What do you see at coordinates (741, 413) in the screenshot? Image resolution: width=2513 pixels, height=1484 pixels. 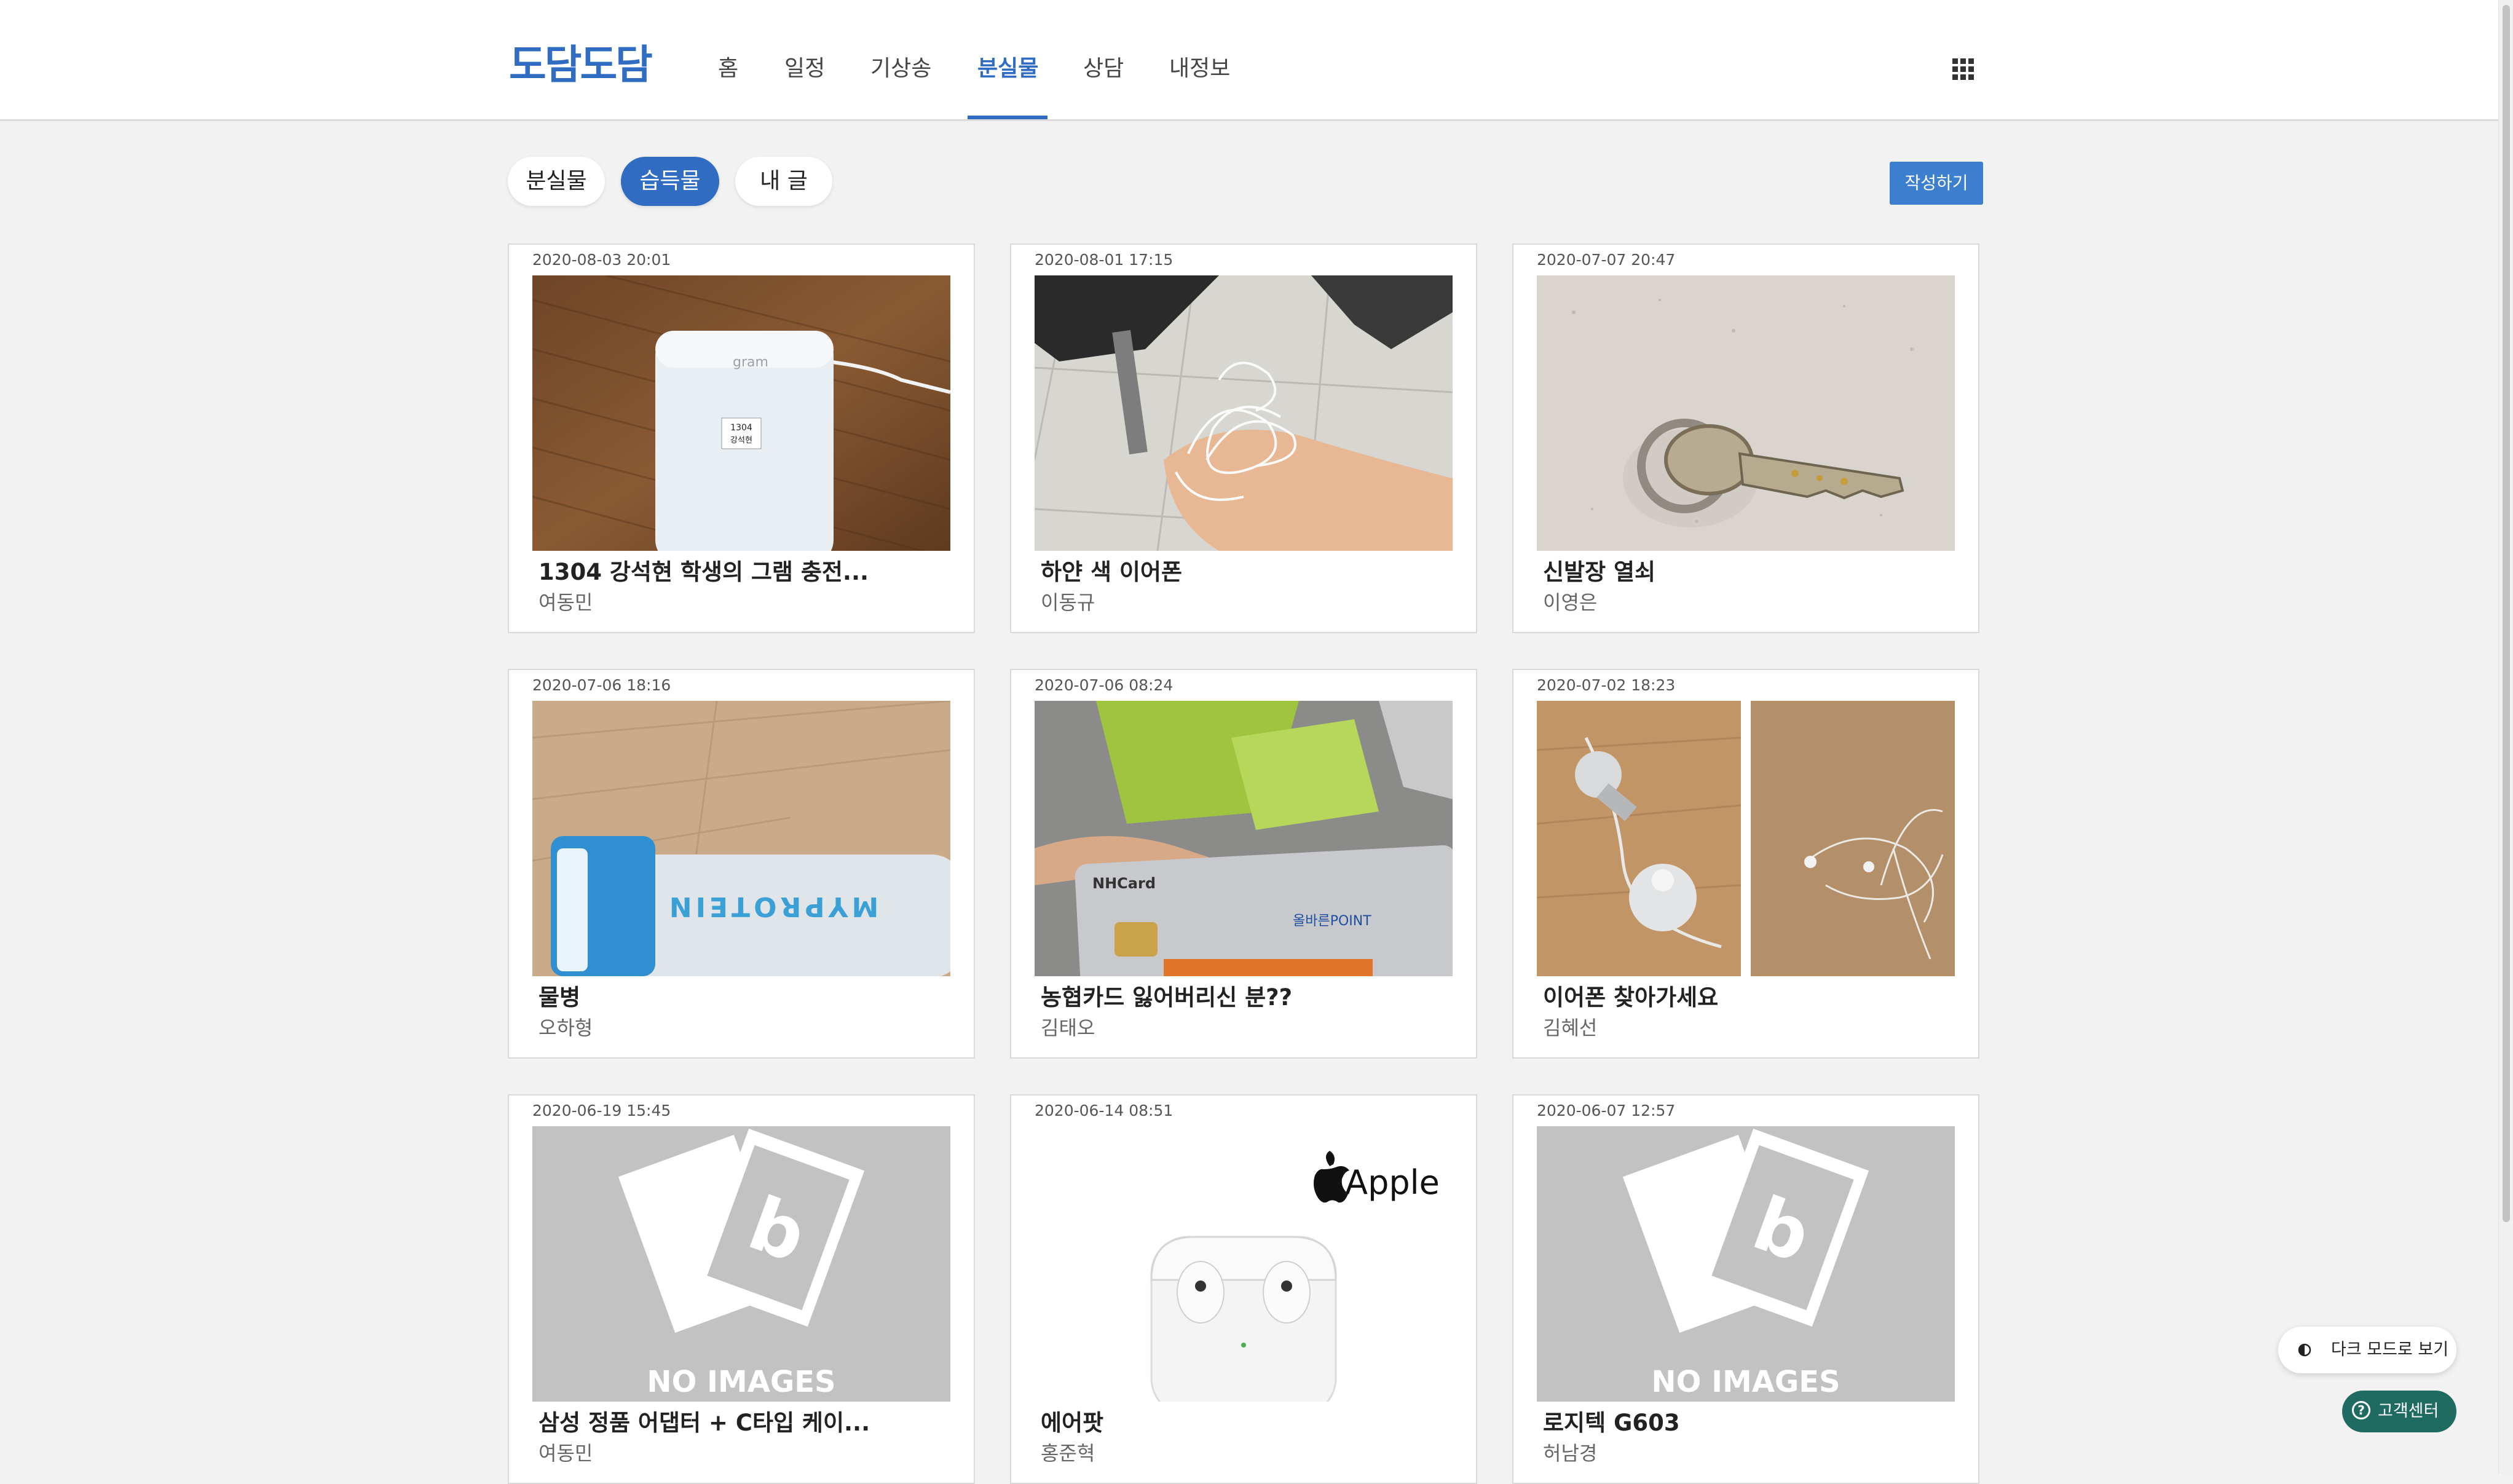 I see `charger-photo: gram 1304 강석현` at bounding box center [741, 413].